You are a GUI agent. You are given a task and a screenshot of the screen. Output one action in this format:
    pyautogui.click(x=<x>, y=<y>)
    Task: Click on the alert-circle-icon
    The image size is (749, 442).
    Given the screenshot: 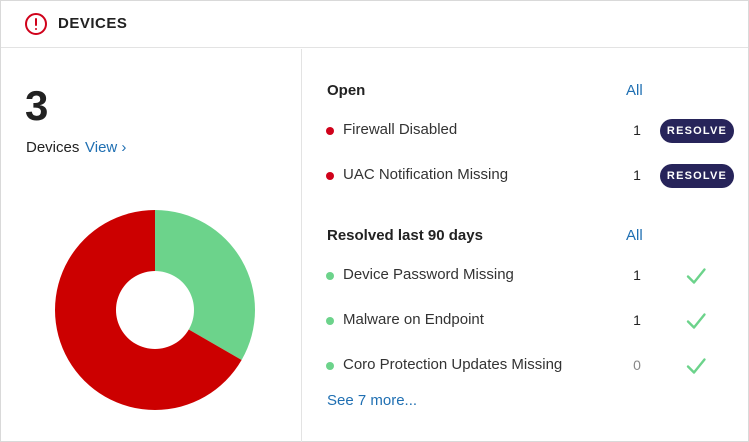 What is the action you would take?
    pyautogui.click(x=36, y=24)
    